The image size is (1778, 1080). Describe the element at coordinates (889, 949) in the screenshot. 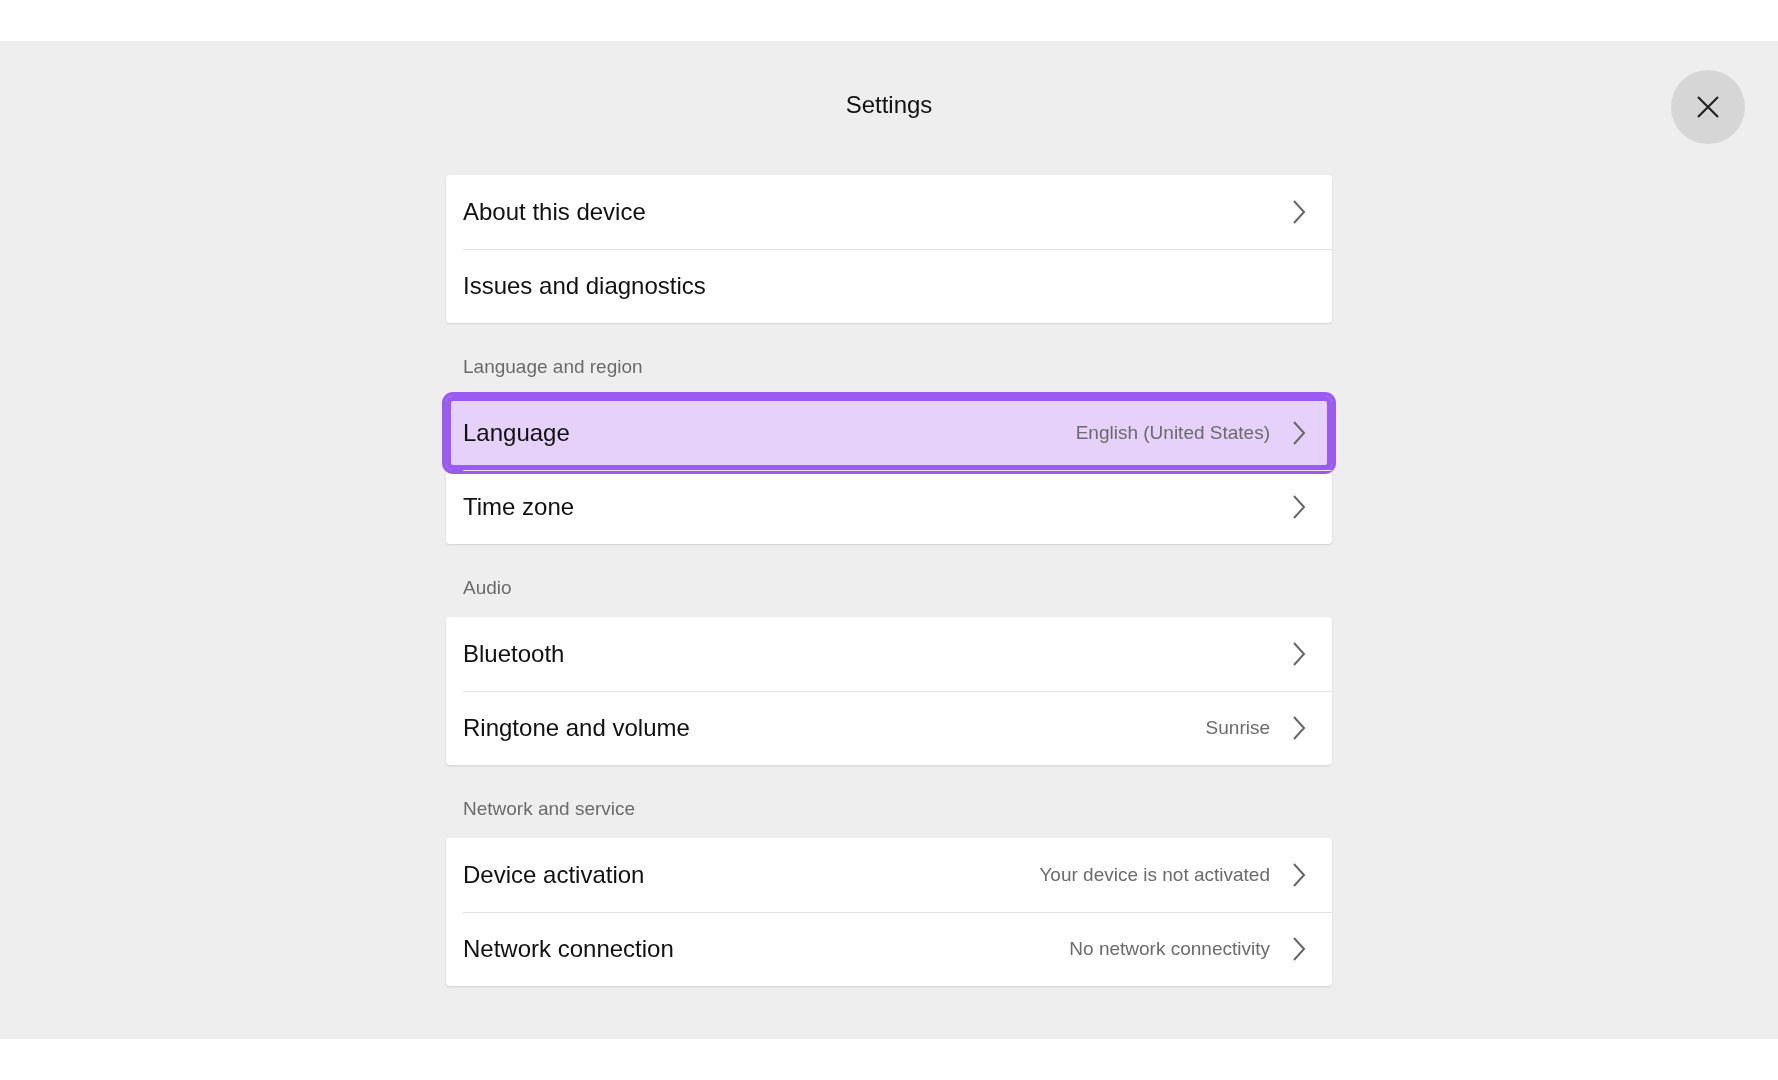

I see `settings-row: Network connection No network connectivity` at that location.